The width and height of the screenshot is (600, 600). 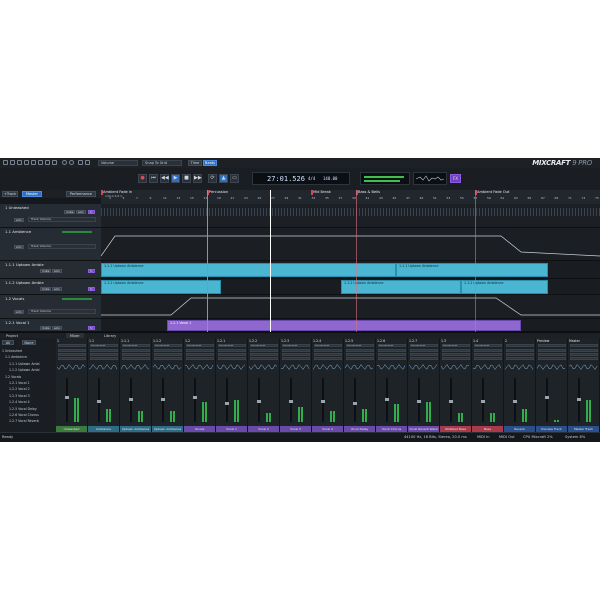 I want to click on track-name: 1.1.1 Uptown Ambie, so click(x=24, y=264).